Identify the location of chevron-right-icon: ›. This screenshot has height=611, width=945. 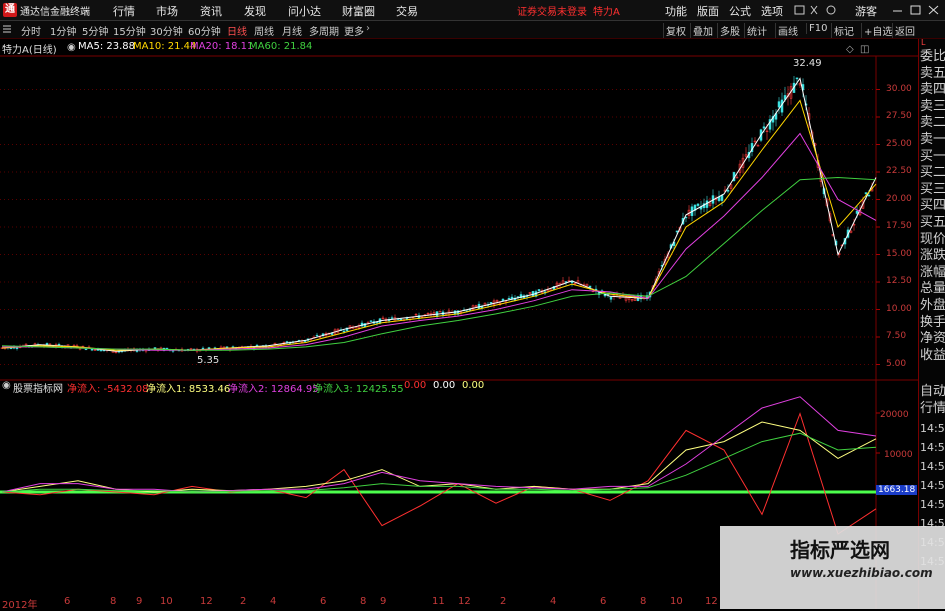
(368, 28).